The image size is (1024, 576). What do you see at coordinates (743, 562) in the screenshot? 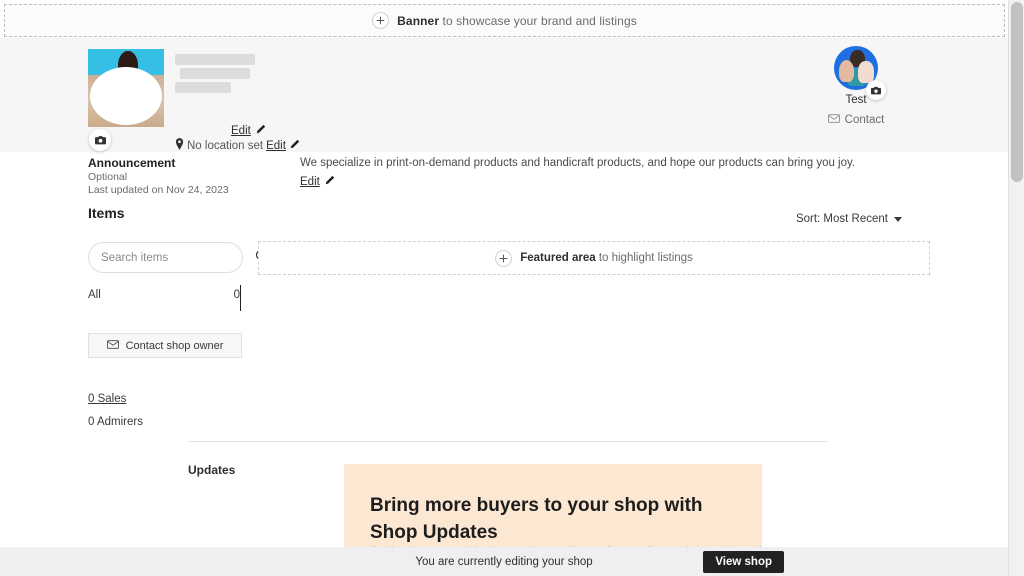
I see `view-shop-button: View shop` at bounding box center [743, 562].